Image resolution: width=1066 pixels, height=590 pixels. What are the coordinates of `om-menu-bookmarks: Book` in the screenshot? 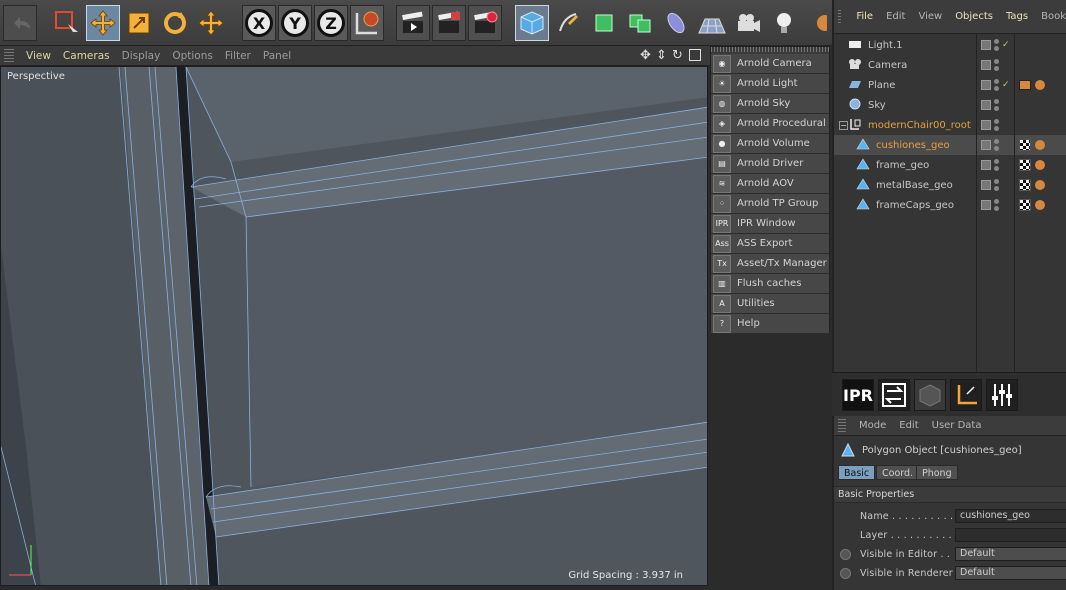 It's located at (1053, 16).